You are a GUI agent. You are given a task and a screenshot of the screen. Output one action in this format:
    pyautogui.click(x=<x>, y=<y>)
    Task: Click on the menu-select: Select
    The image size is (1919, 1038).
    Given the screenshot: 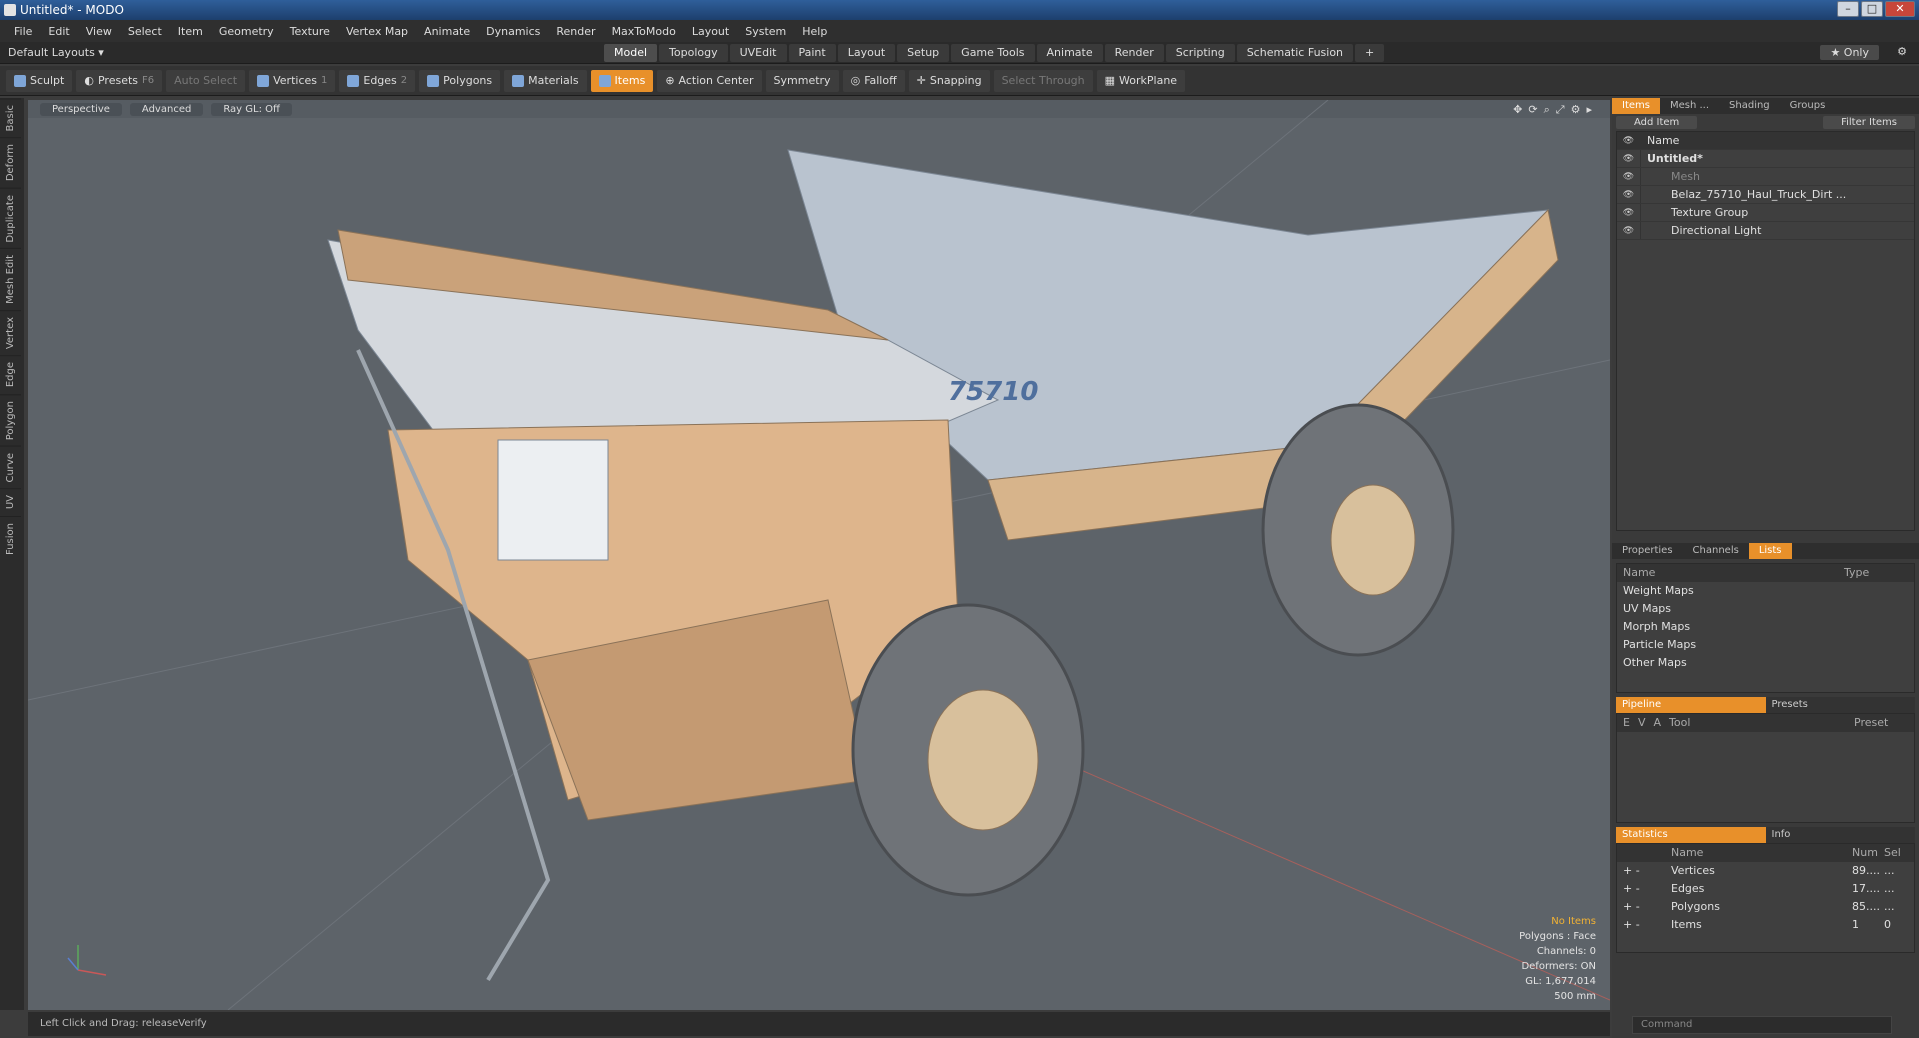 What is the action you would take?
    pyautogui.click(x=145, y=31)
    